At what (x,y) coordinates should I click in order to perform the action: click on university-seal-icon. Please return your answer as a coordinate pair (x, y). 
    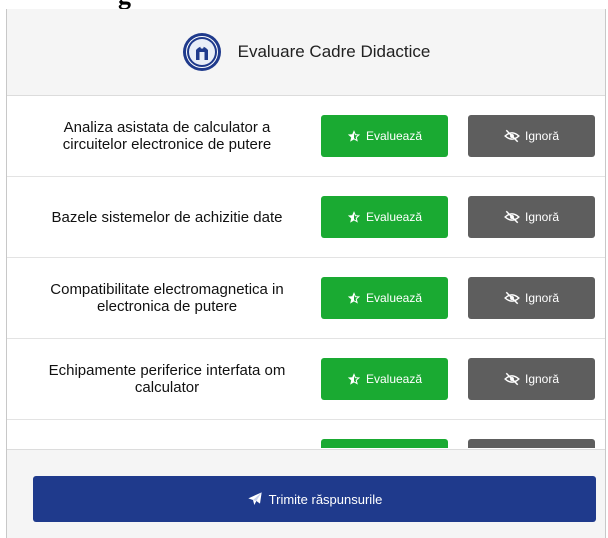
    Looking at the image, I should click on (202, 52).